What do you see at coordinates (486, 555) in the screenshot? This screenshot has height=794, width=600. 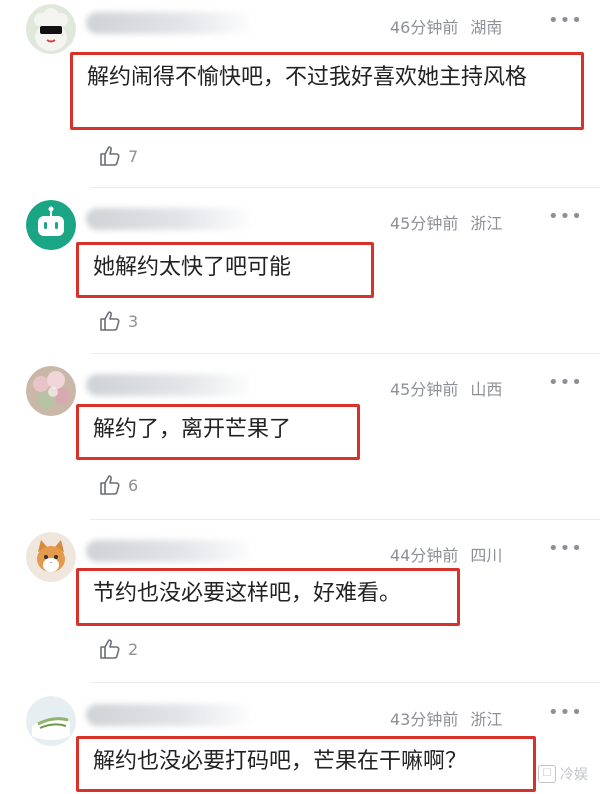 I see `comment-location: 四川` at bounding box center [486, 555].